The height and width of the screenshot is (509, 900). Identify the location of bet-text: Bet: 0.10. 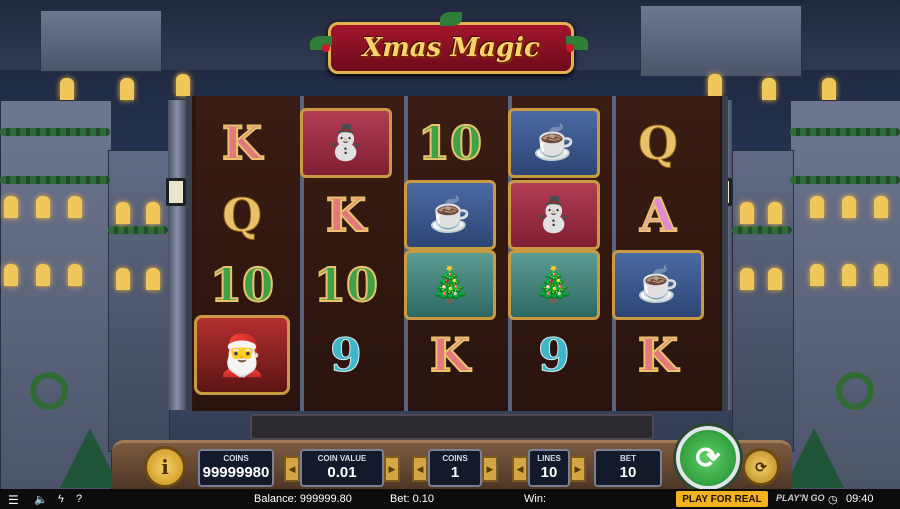
(412, 499).